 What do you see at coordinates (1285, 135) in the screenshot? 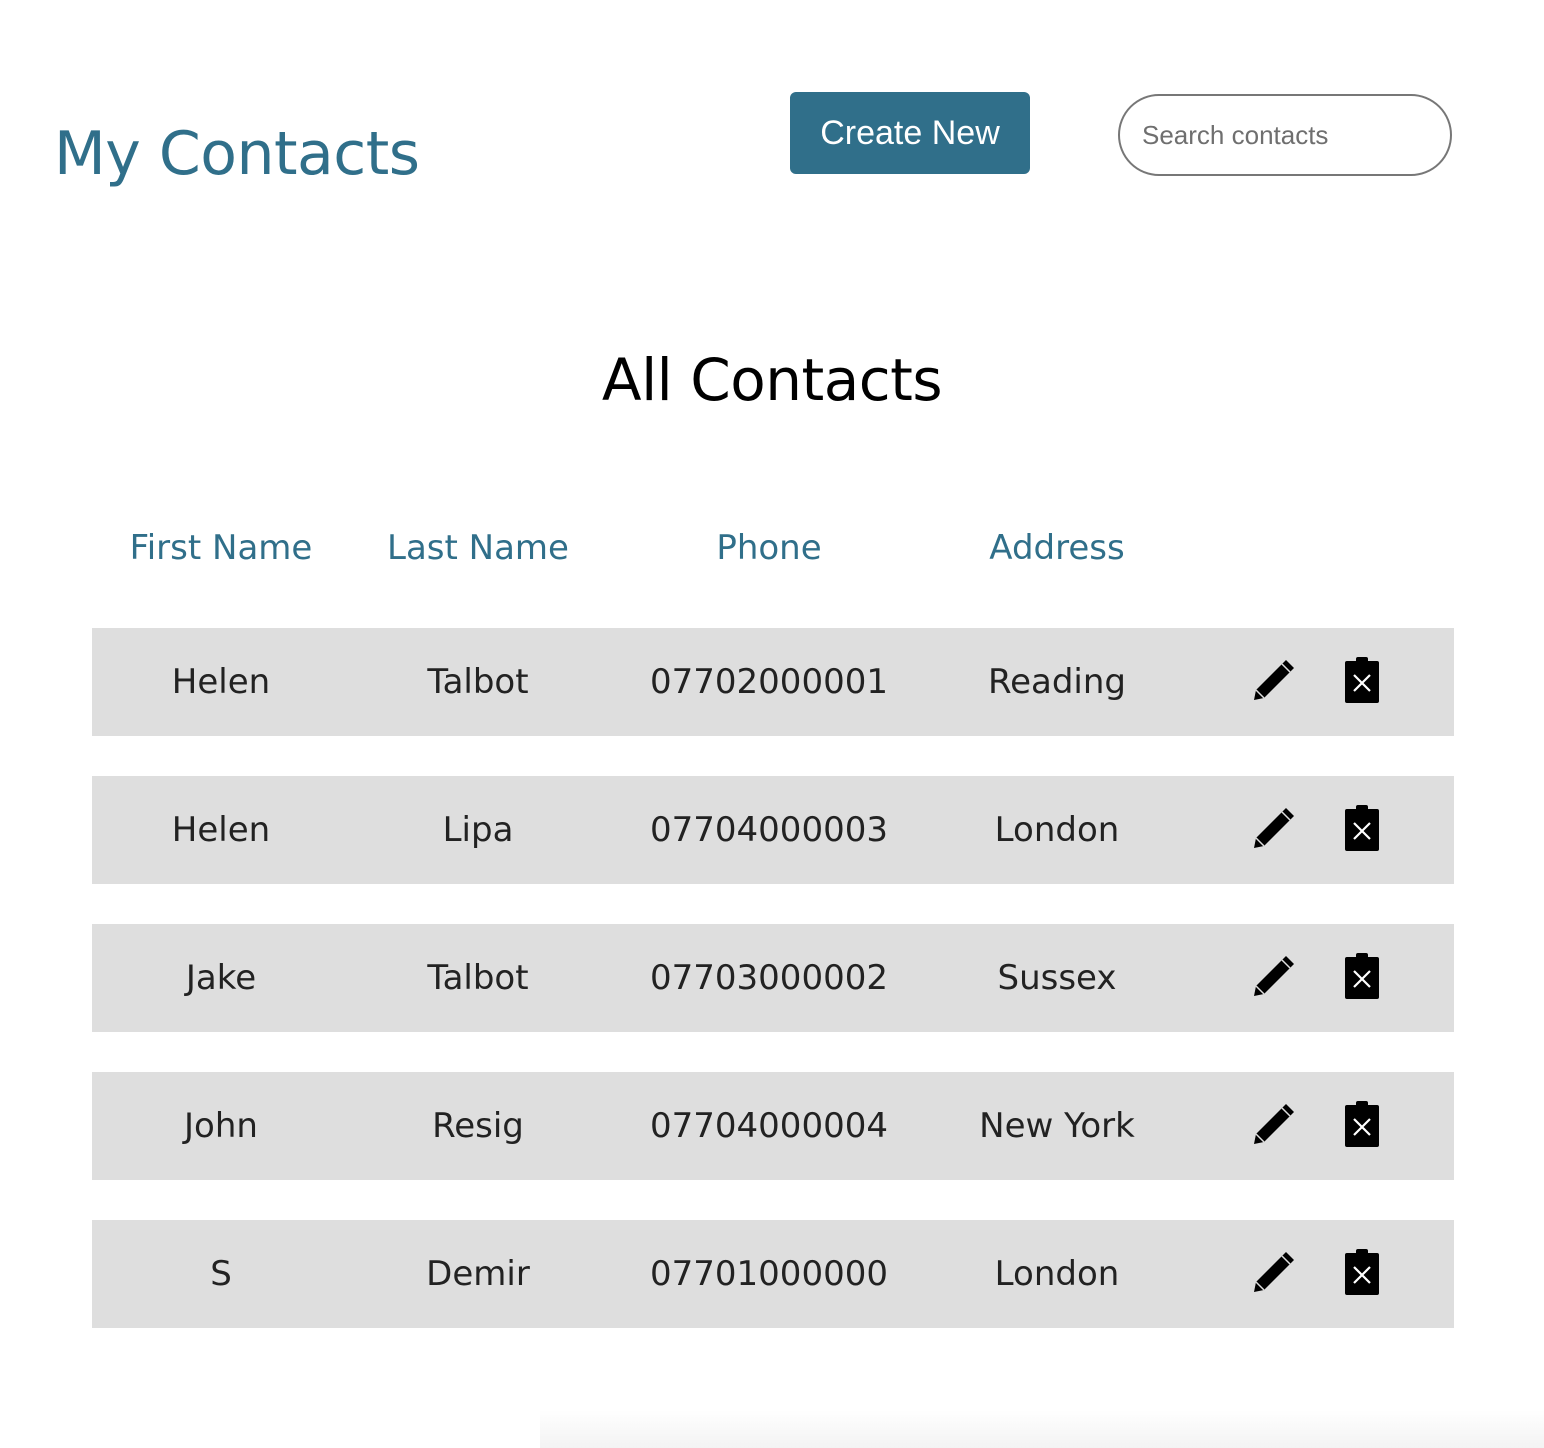
I see `search-input` at bounding box center [1285, 135].